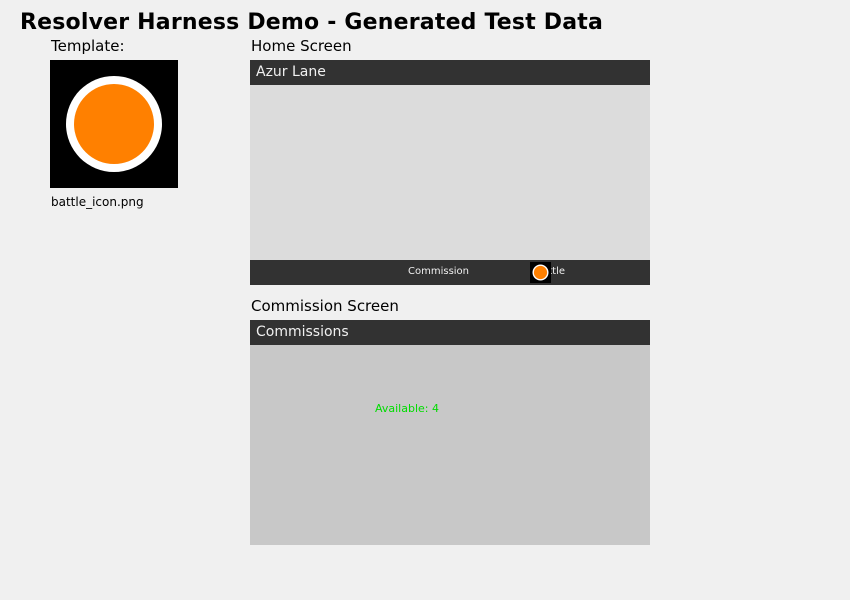 This screenshot has height=600, width=850. Describe the element at coordinates (407, 408) in the screenshot. I see `available-count: Available: 4` at that location.